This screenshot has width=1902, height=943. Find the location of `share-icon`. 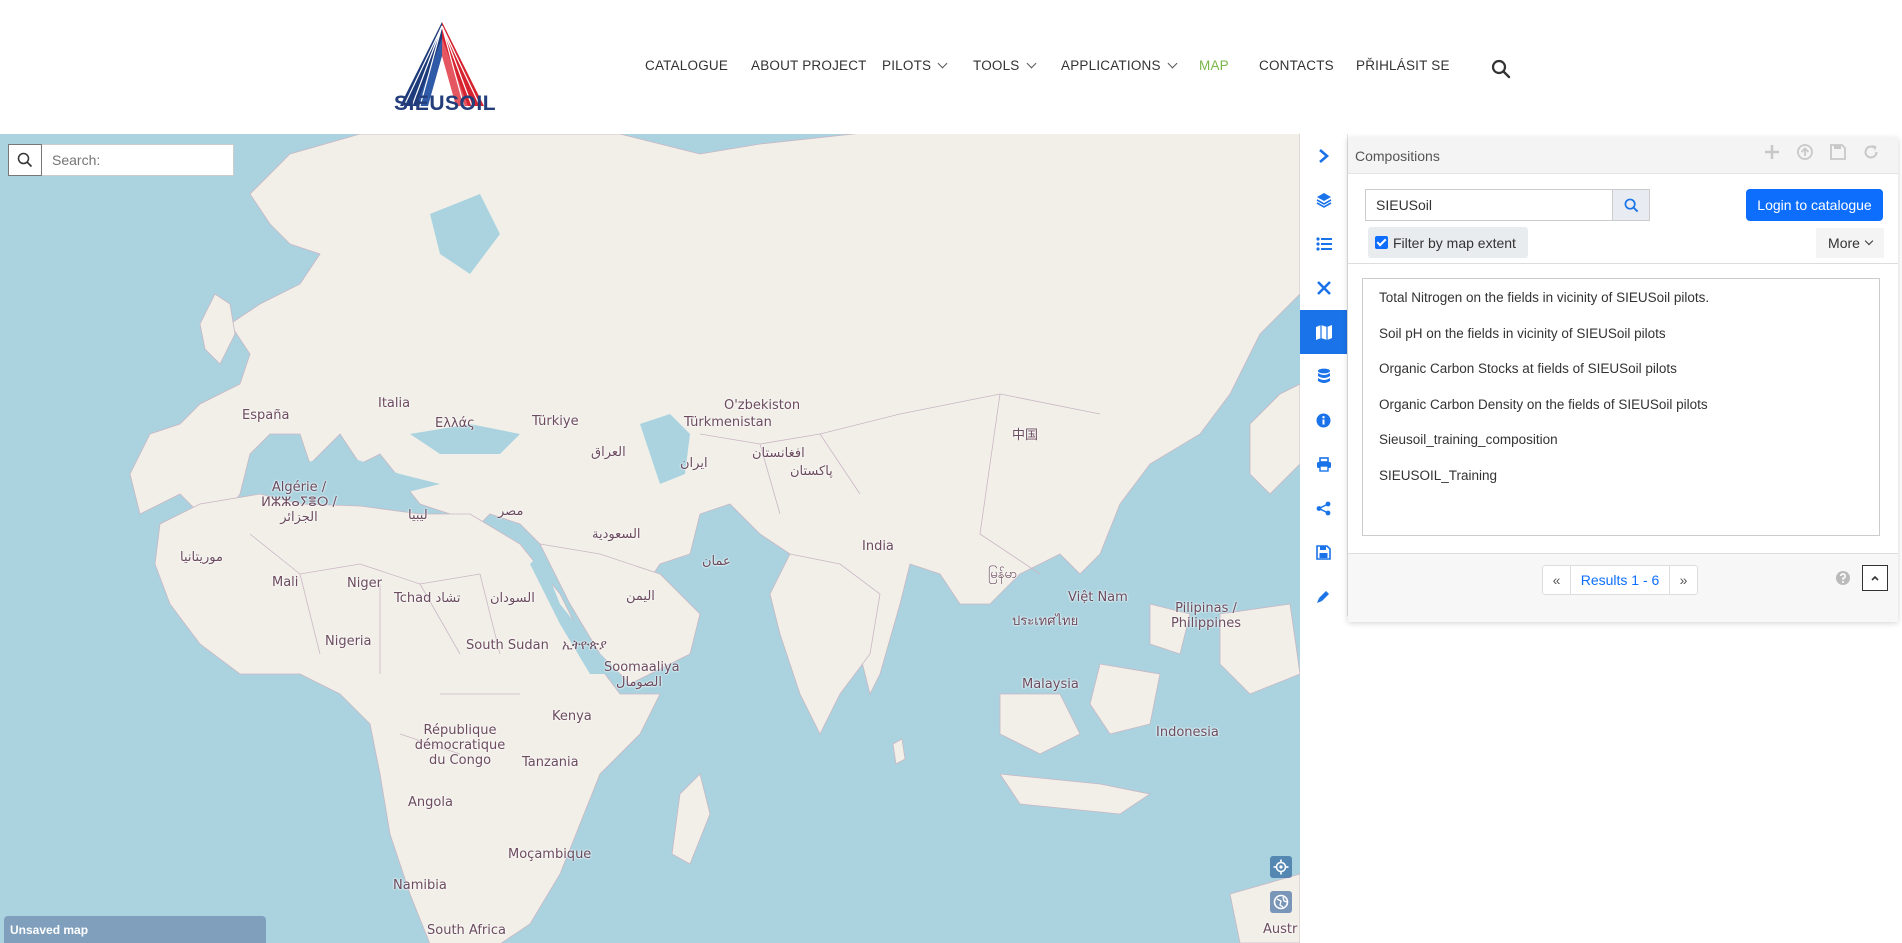

share-icon is located at coordinates (1323, 508).